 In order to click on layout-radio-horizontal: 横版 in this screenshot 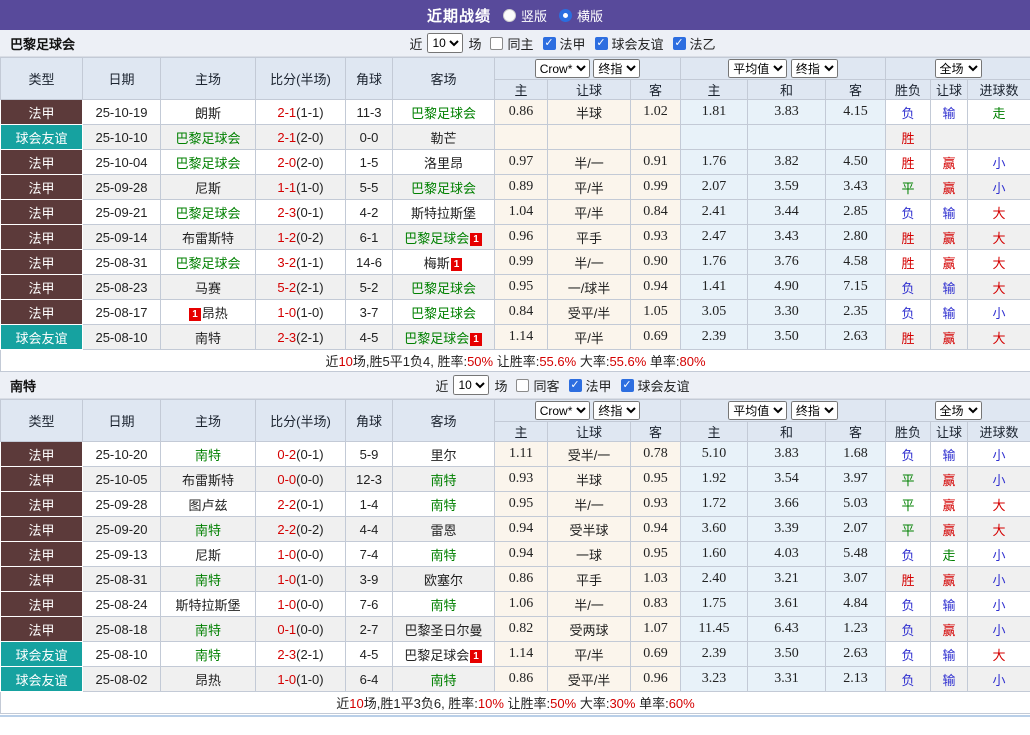, I will do `click(581, 15)`.